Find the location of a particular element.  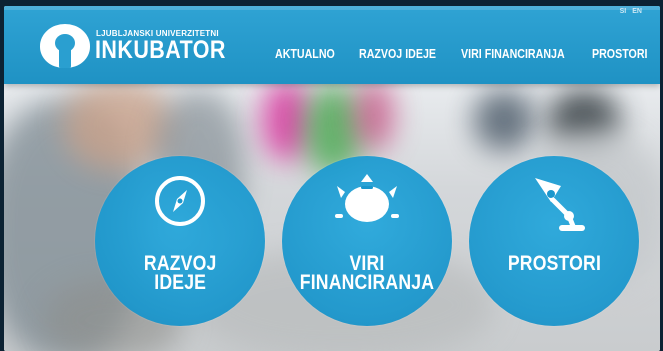

piggy-bank-icon is located at coordinates (367, 198).